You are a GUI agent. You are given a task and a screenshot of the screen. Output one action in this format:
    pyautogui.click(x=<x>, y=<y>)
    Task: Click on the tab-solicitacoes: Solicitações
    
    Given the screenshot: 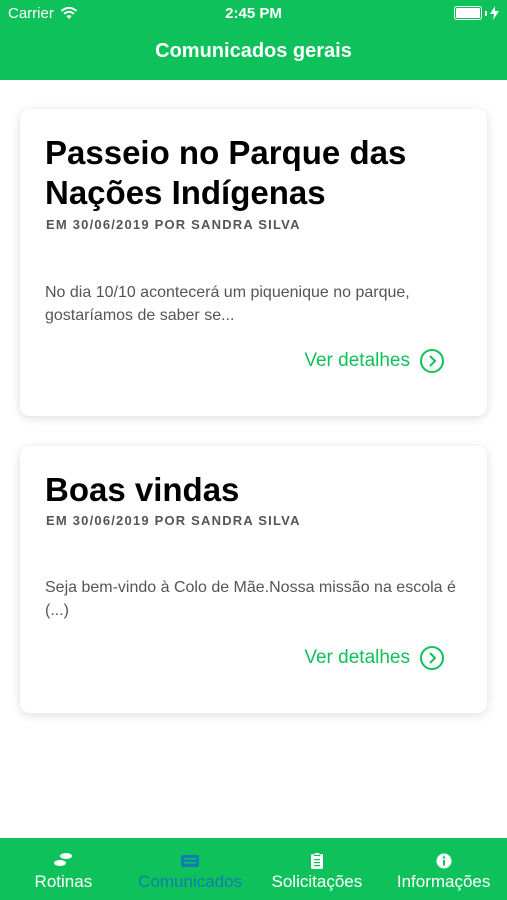 What is the action you would take?
    pyautogui.click(x=317, y=869)
    